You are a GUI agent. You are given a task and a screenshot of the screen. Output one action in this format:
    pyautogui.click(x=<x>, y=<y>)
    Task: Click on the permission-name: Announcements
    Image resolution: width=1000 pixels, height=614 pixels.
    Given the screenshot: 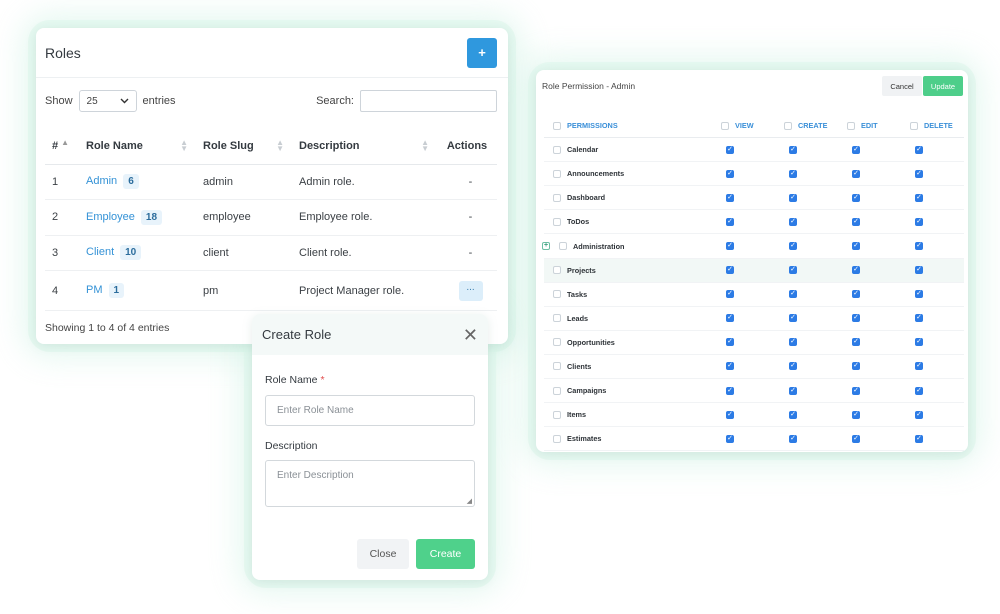 What is the action you would take?
    pyautogui.click(x=596, y=174)
    